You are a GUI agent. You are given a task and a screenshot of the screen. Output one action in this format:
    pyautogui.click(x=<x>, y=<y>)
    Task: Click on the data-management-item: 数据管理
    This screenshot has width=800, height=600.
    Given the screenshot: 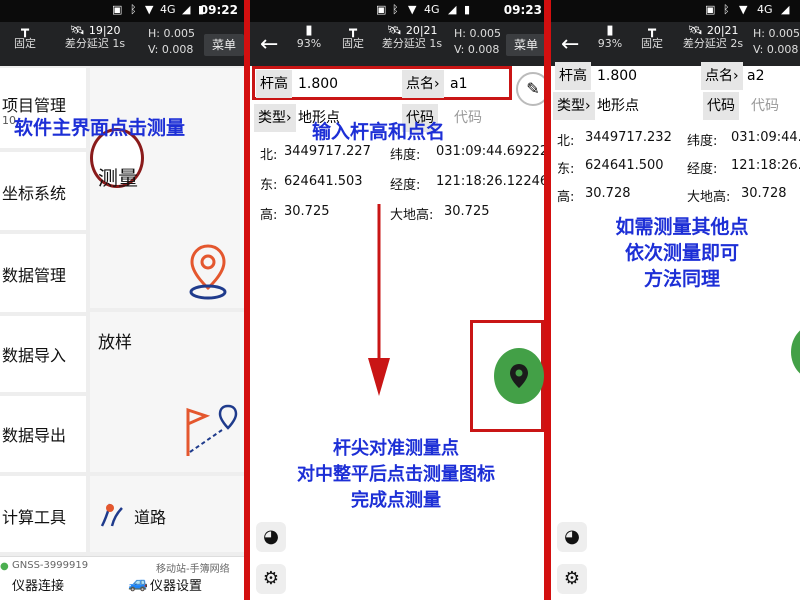 What is the action you would take?
    pyautogui.click(x=43, y=273)
    